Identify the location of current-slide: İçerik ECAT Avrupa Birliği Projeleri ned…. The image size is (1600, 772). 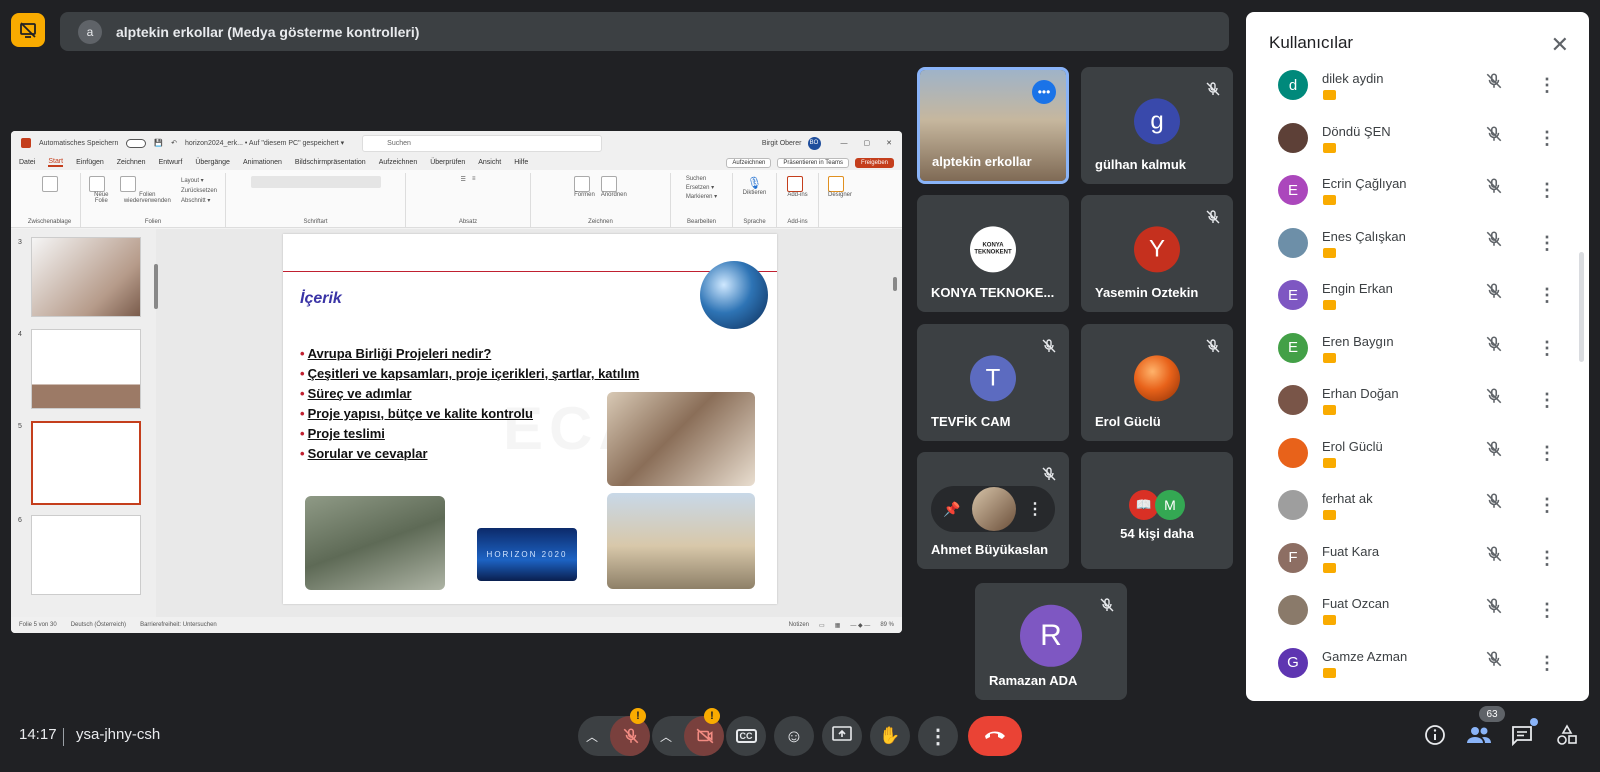
(530, 419).